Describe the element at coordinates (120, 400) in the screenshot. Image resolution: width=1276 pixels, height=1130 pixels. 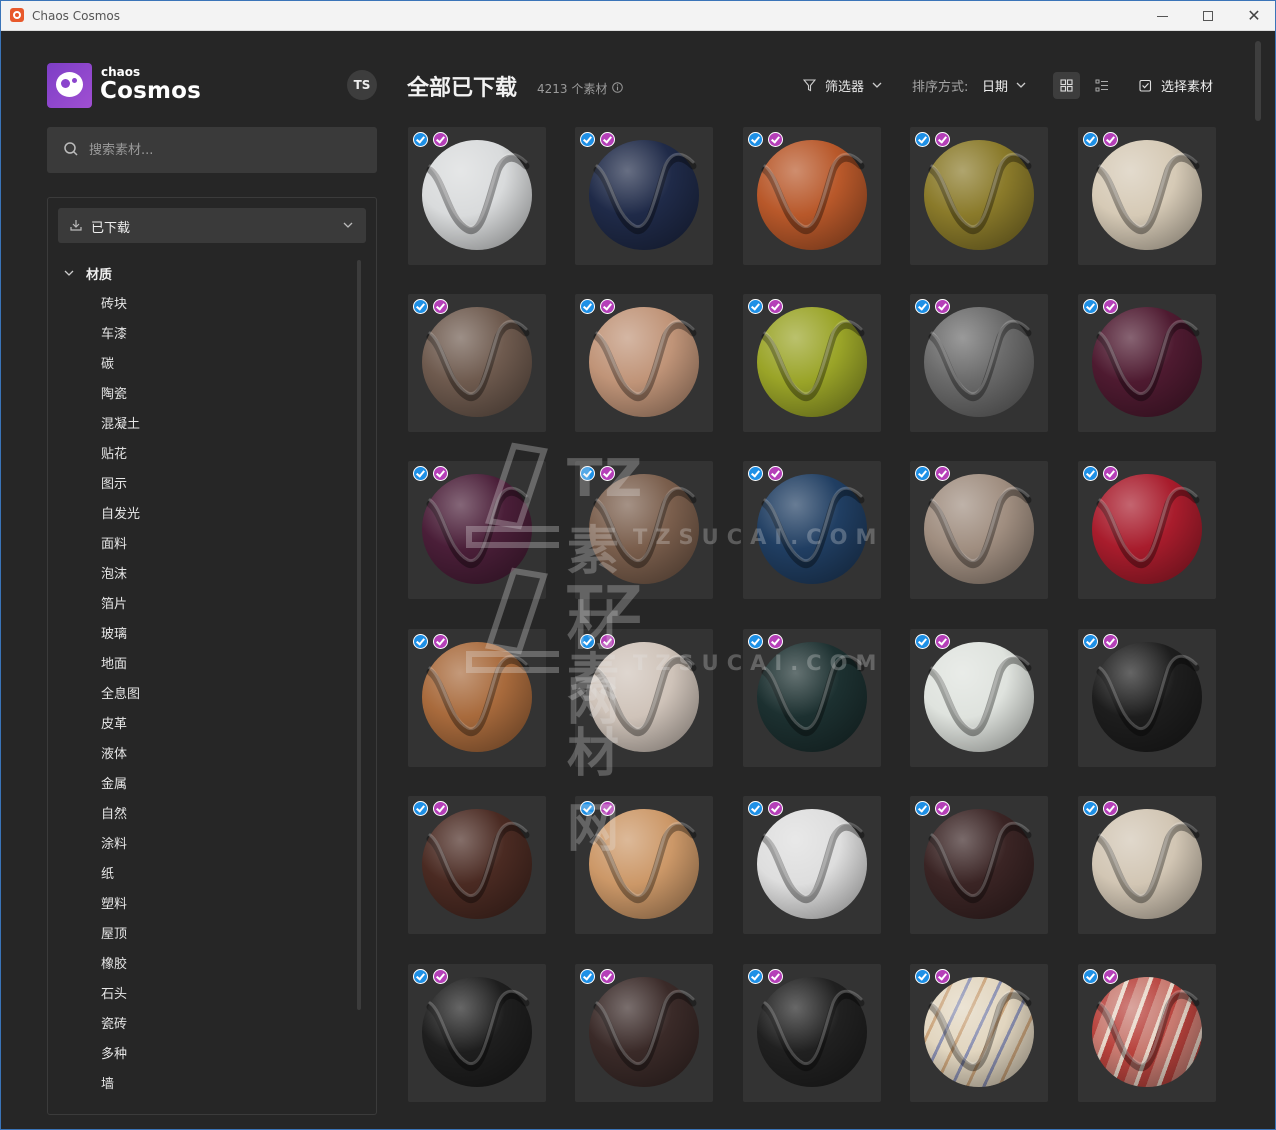
I see `category-item: 陶瓷` at that location.